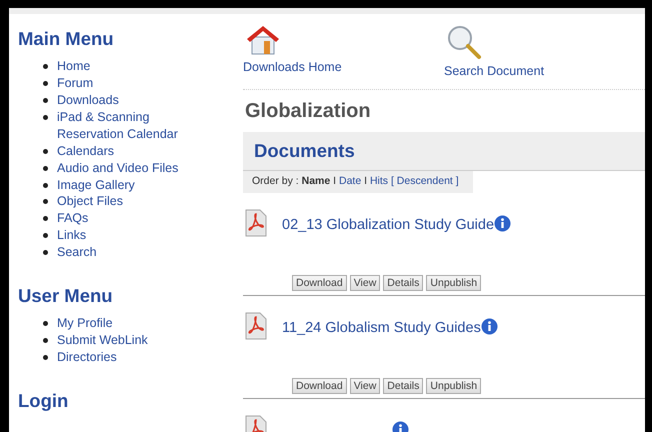  I want to click on menu-link: Image Gallery, so click(96, 185).